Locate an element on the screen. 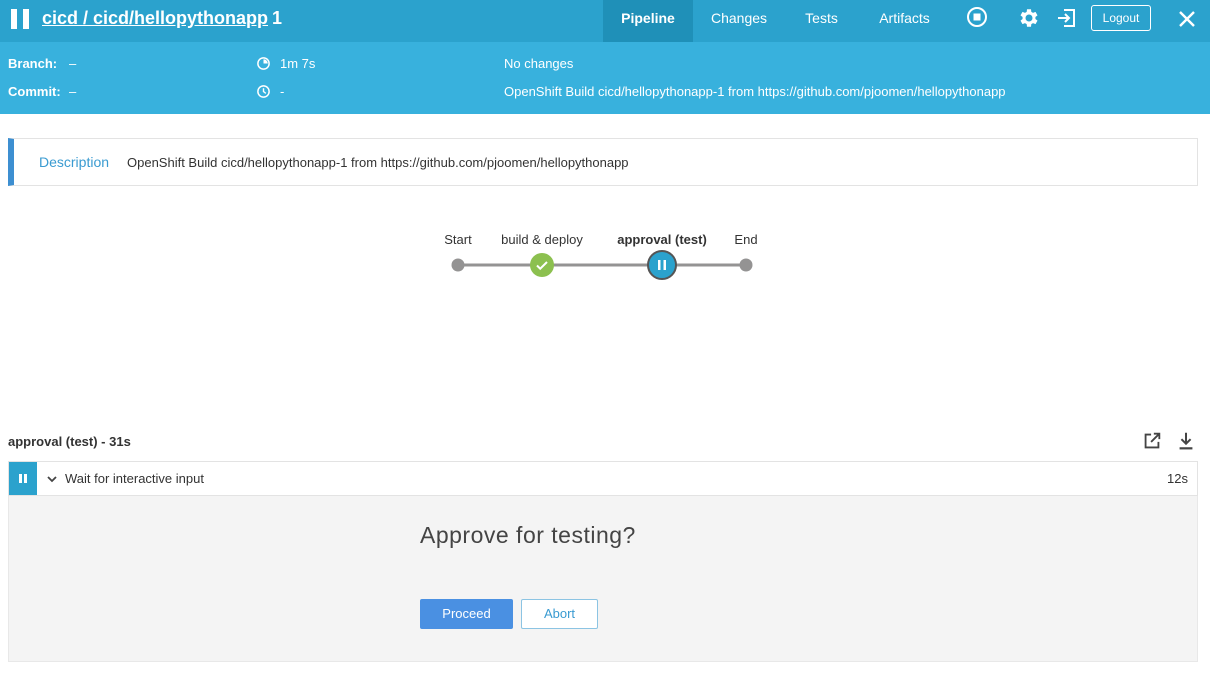 This screenshot has width=1210, height=677. node-label-start: Start is located at coordinates (458, 239).